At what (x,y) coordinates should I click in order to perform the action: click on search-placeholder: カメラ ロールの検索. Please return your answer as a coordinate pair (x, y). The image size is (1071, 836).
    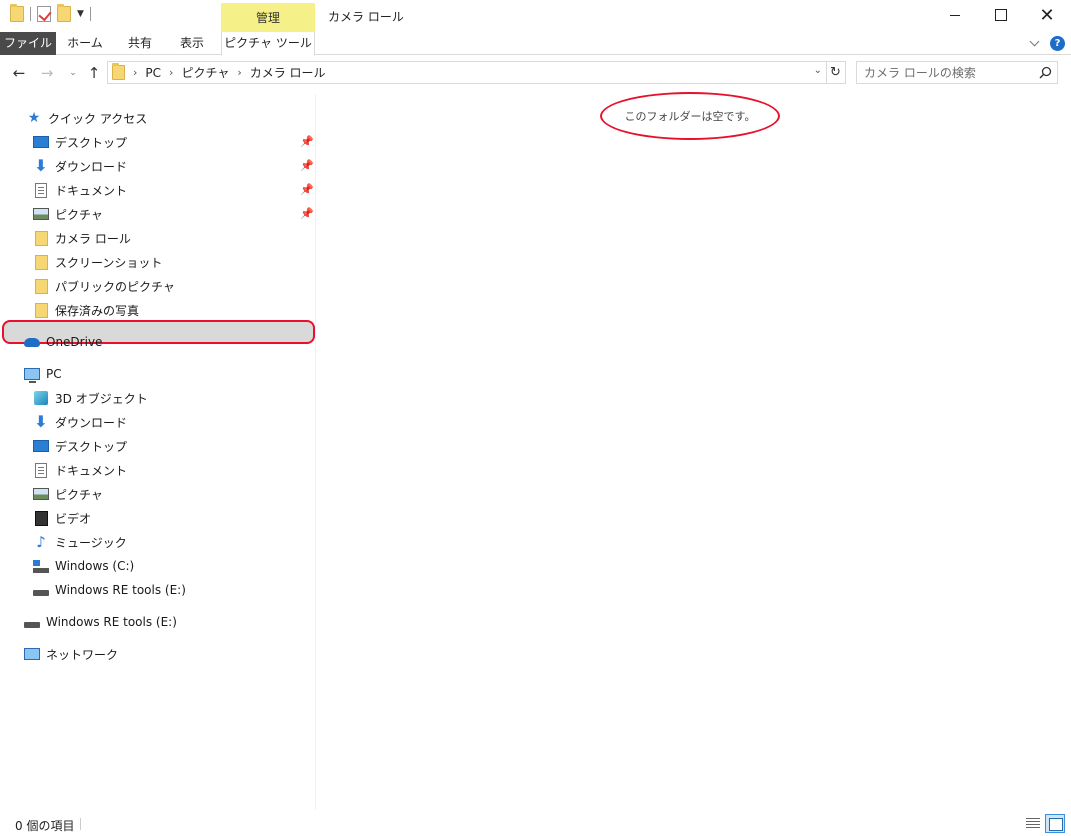
    Looking at the image, I should click on (920, 73).